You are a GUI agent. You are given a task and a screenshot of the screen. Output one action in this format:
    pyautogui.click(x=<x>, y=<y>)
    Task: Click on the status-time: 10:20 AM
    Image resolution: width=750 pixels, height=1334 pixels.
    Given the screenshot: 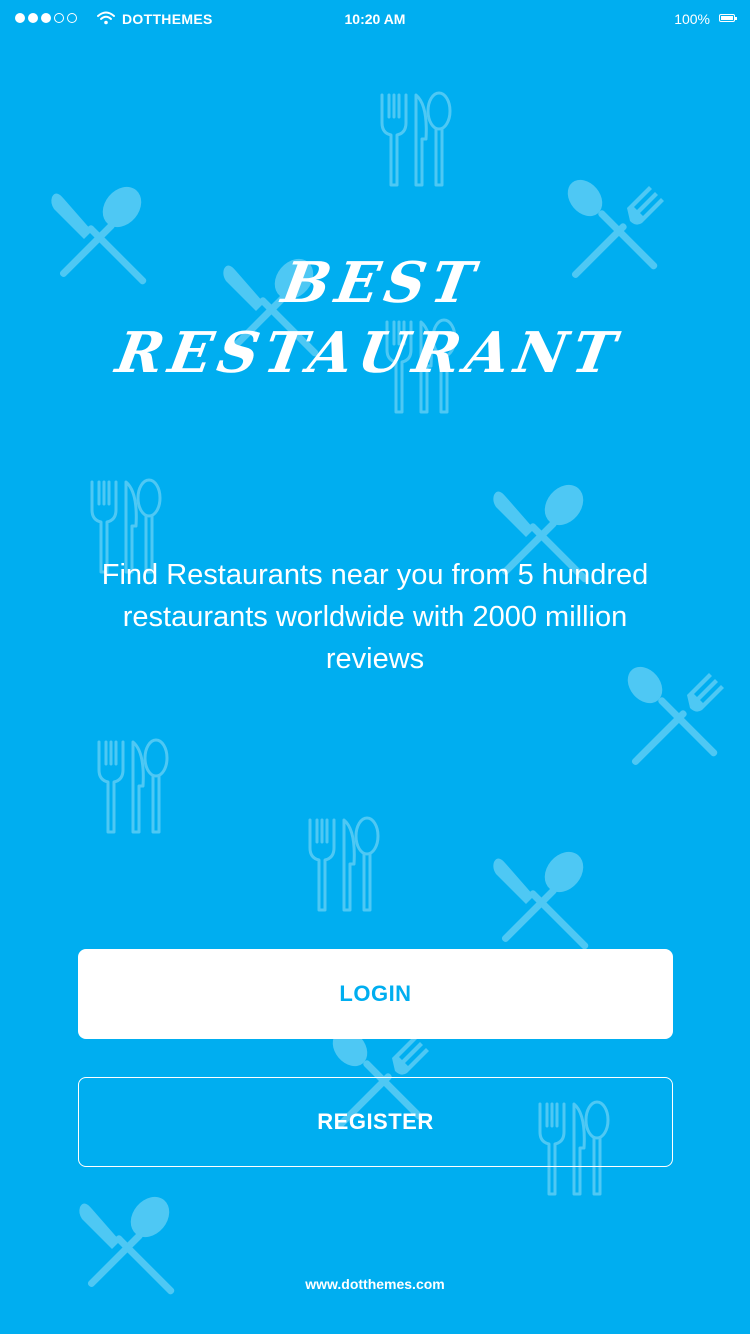 What is the action you would take?
    pyautogui.click(x=375, y=19)
    